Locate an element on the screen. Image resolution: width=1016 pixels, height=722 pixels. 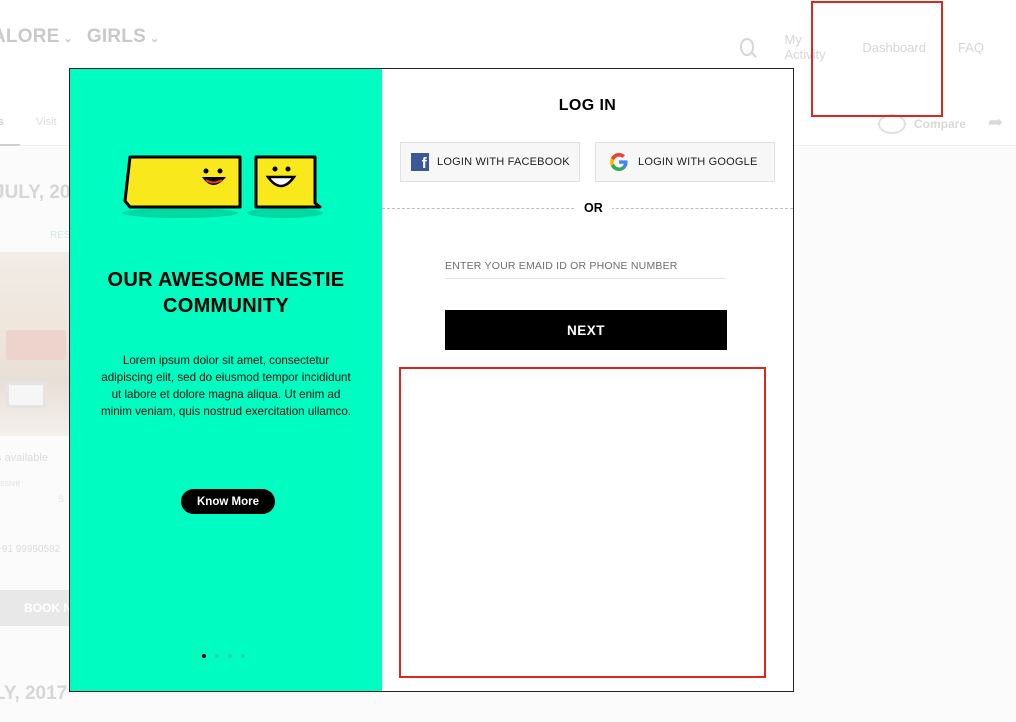
nav-gender-dropdown: GIRLS ⌄ is located at coordinates (123, 37).